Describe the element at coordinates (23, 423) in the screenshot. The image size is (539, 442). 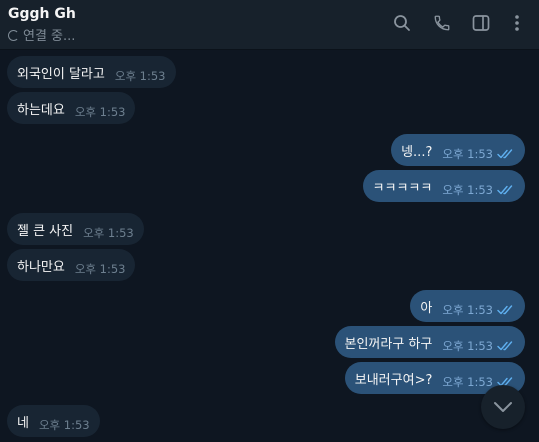
I see `message-text: 네` at that location.